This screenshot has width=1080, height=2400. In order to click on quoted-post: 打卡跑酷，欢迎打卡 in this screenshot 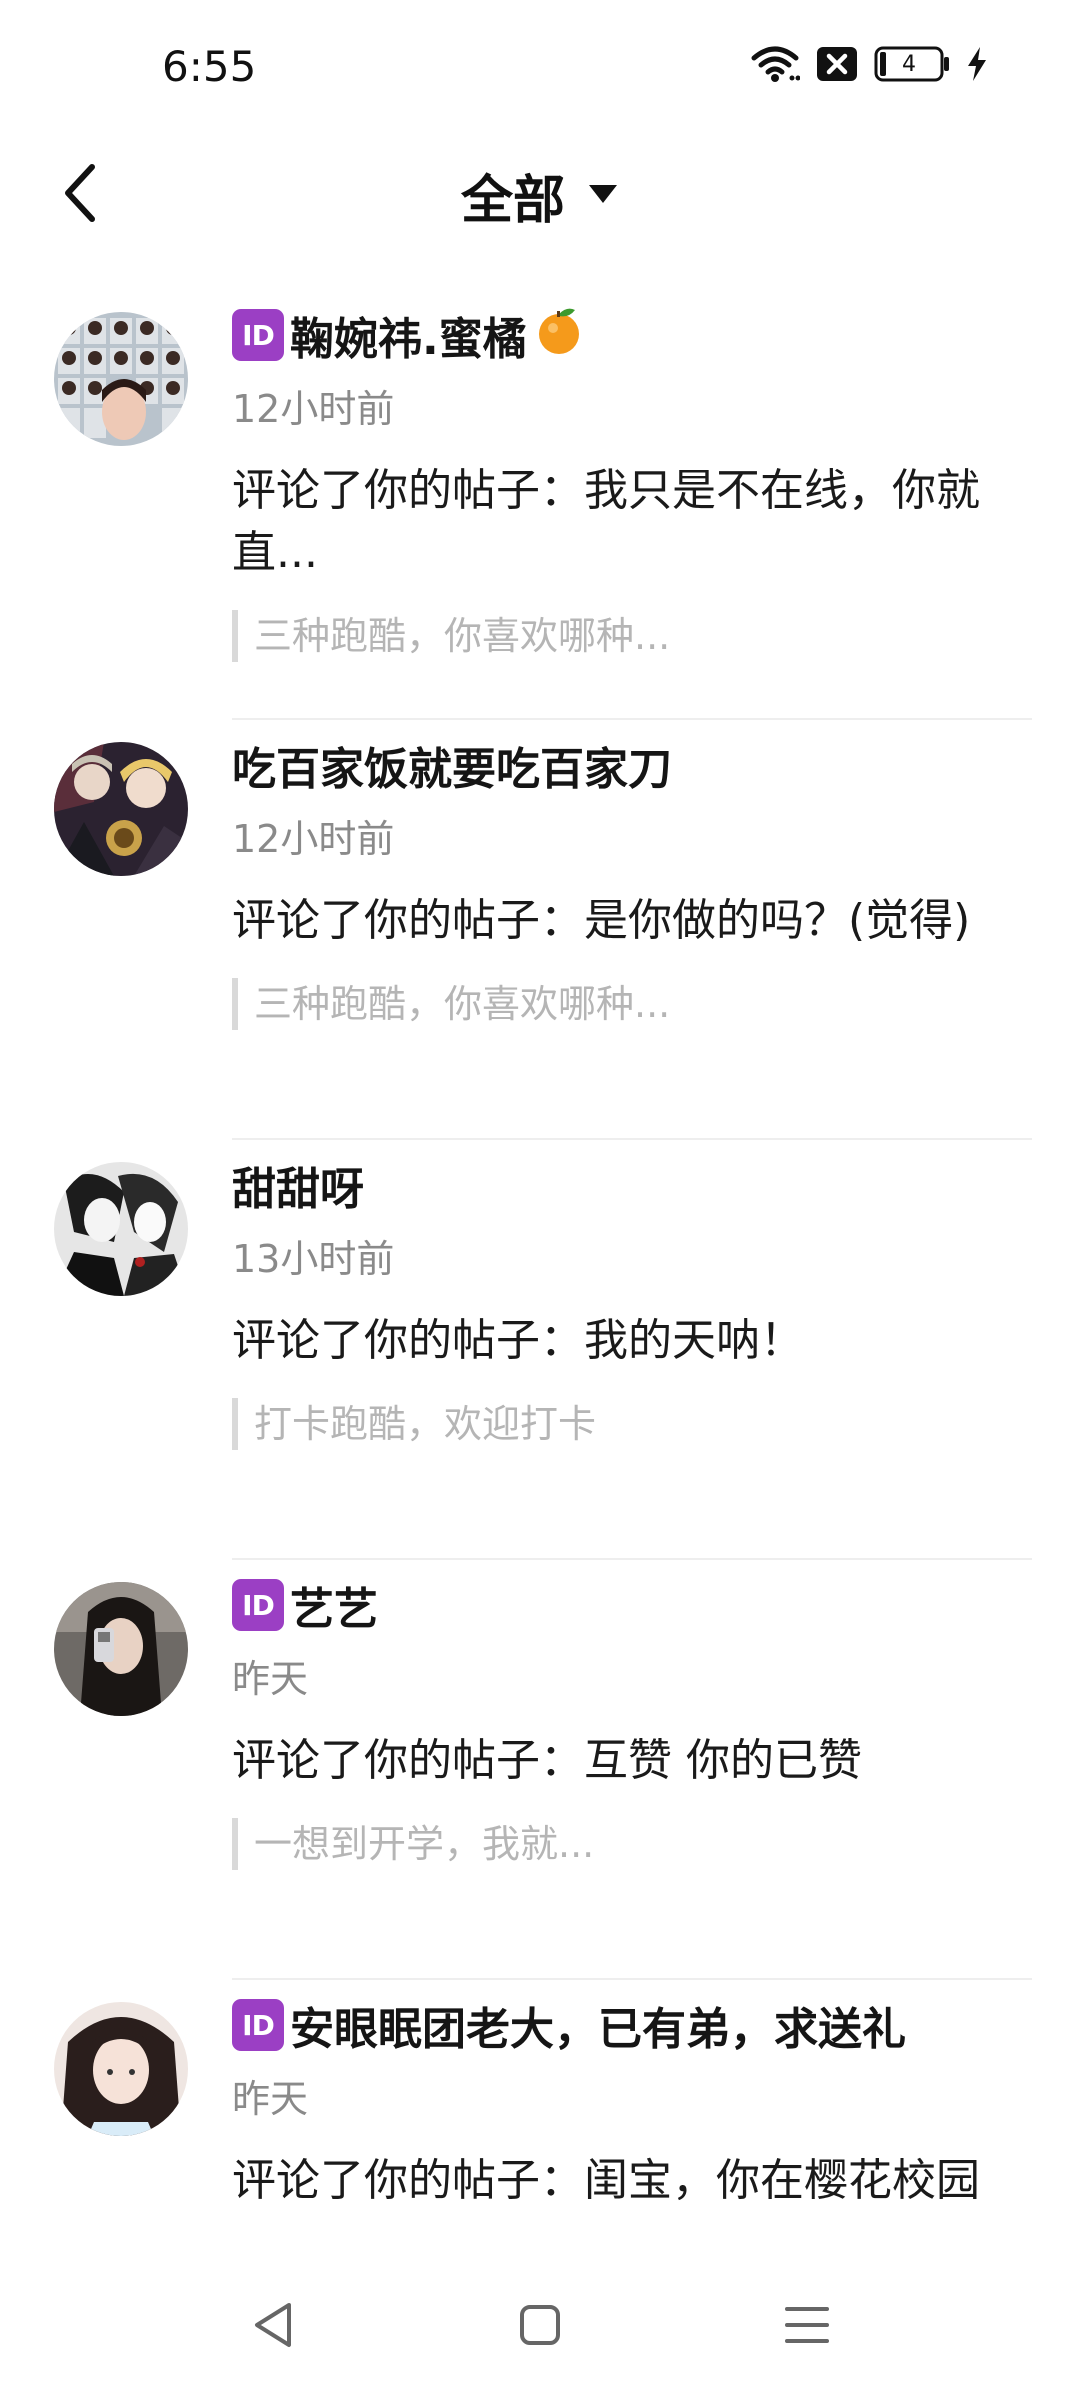, I will do `click(632, 1424)`.